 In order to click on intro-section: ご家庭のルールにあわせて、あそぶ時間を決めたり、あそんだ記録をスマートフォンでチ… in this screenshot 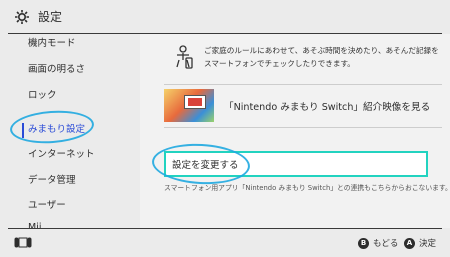, I will do `click(301, 60)`.